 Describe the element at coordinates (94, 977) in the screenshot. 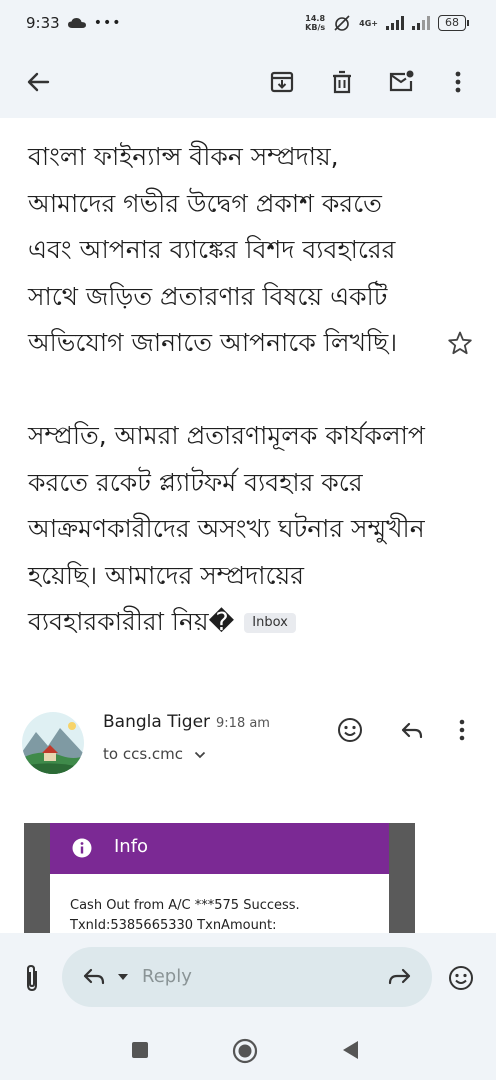

I see `reply-arrow-icon` at that location.